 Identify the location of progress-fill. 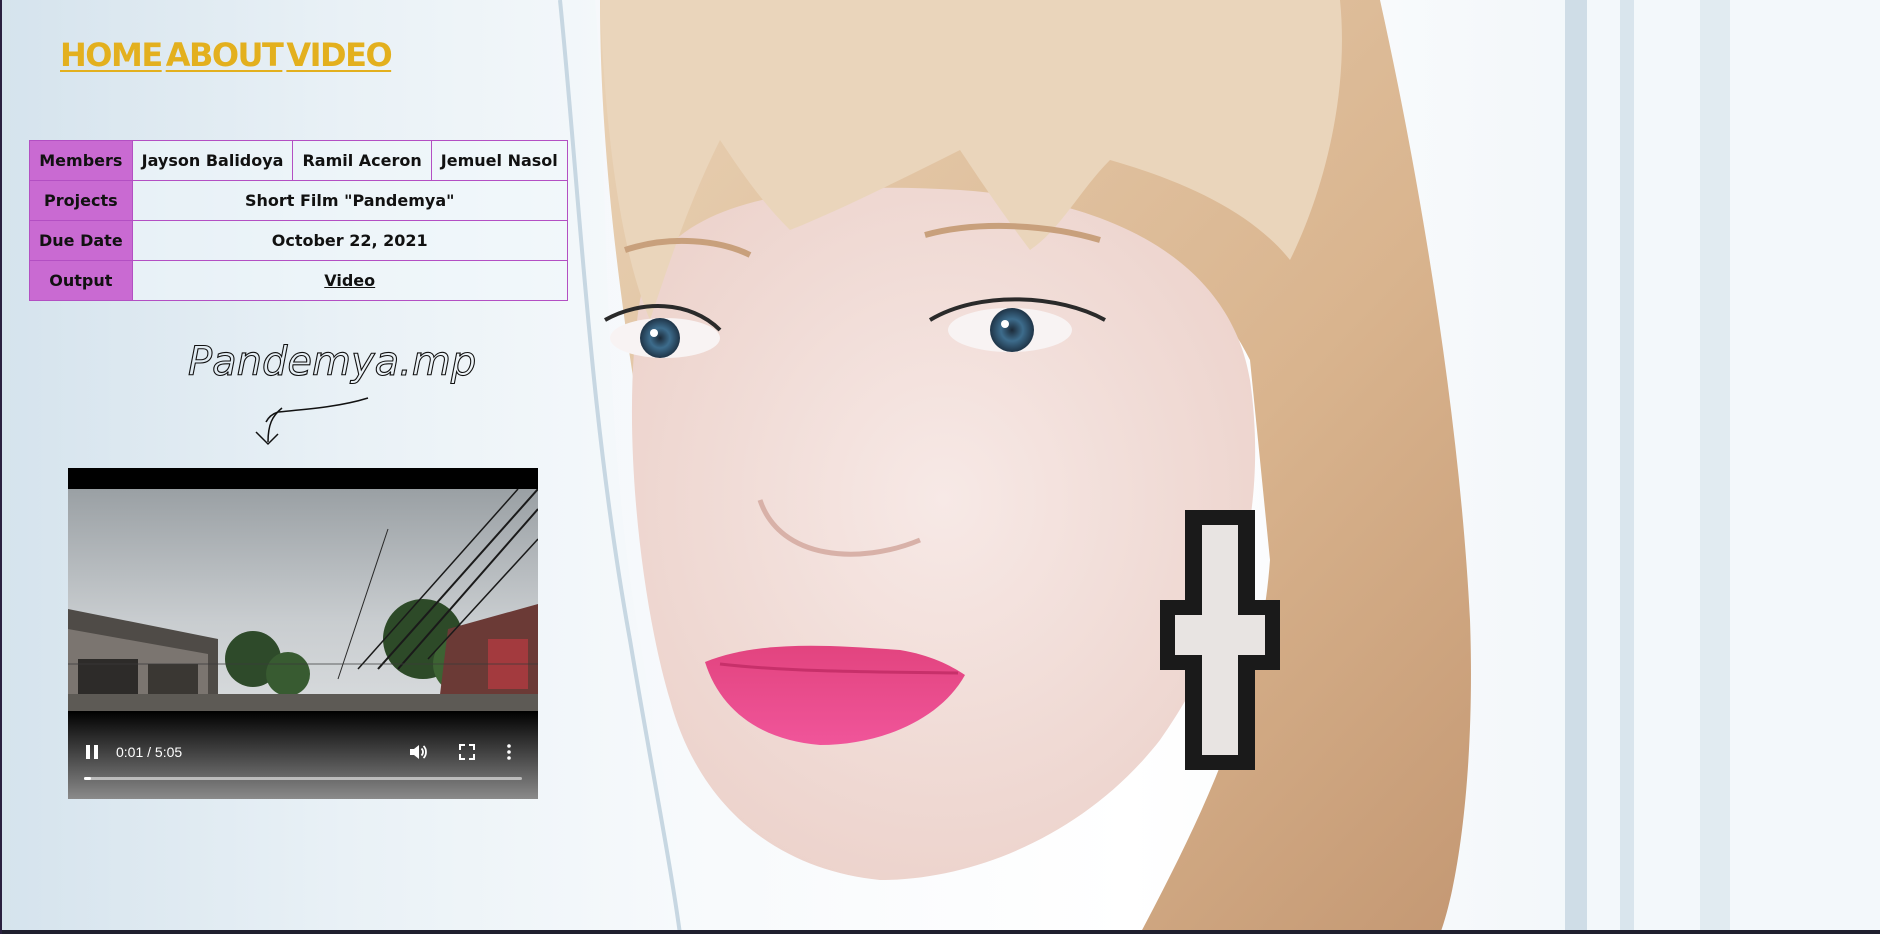
(87, 778).